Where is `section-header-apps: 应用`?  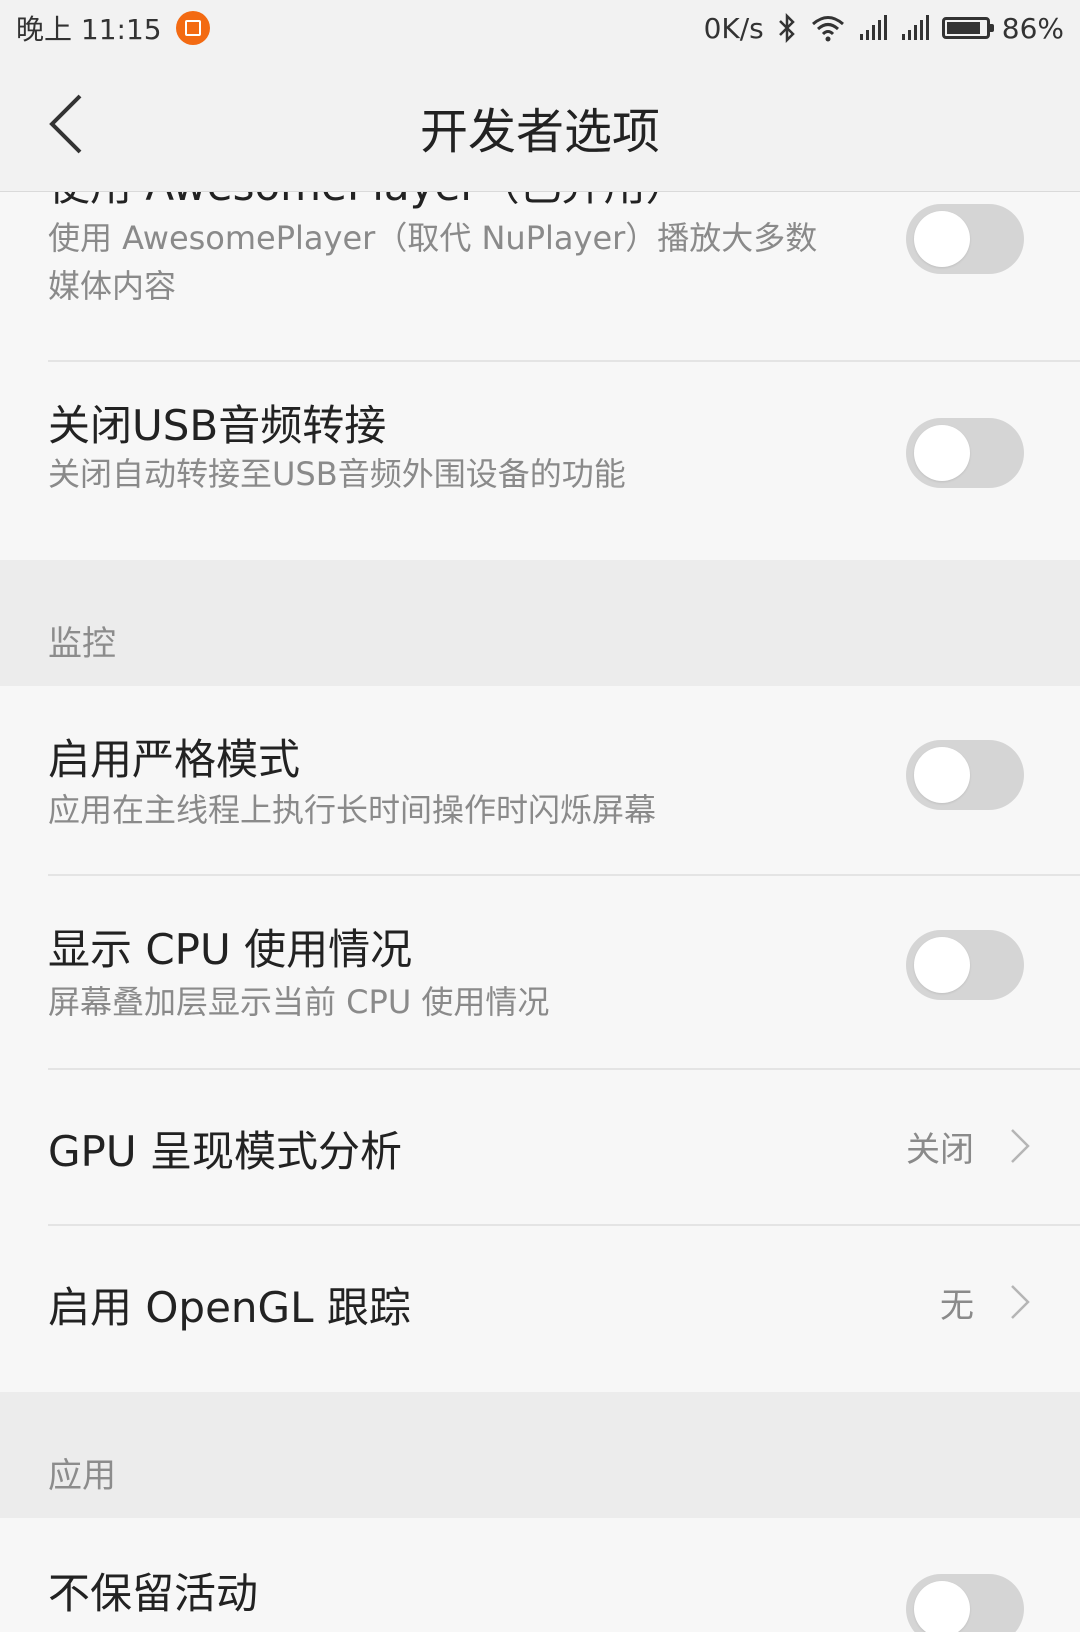 section-header-apps: 应用 is located at coordinates (540, 1455).